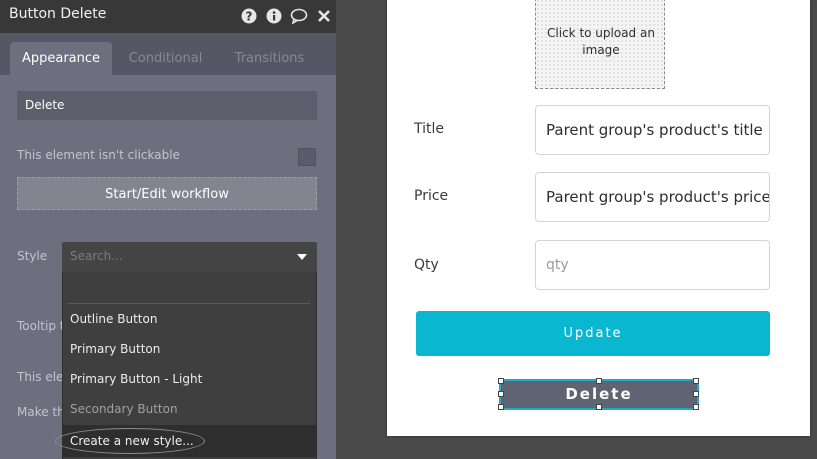 The width and height of the screenshot is (817, 459). Describe the element at coordinates (429, 129) in the screenshot. I see `title-label: Title` at that location.